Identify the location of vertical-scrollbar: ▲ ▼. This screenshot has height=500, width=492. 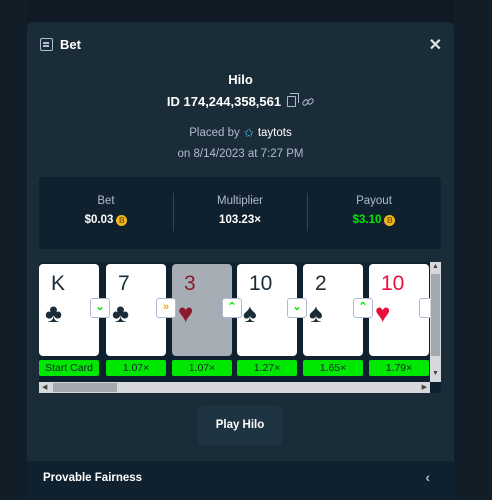
(435, 322).